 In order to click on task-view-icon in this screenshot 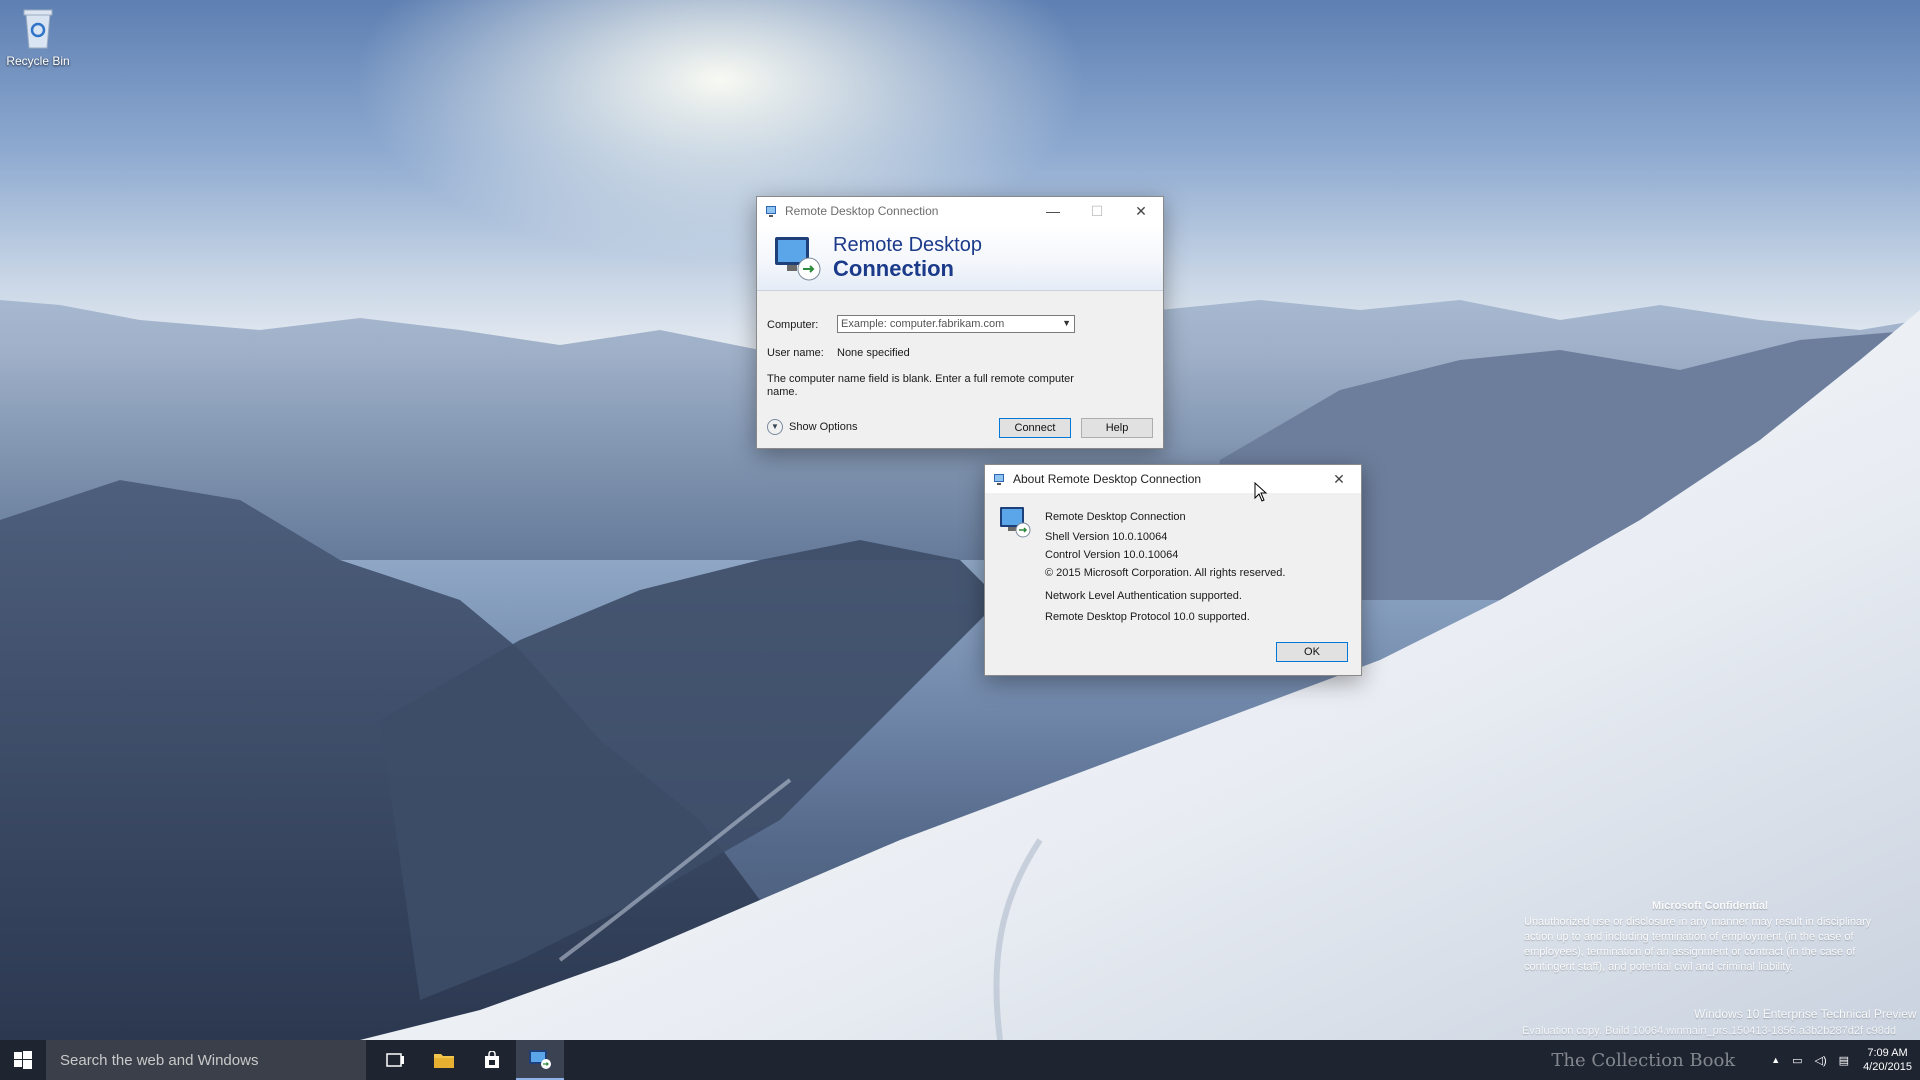, I will do `click(395, 1060)`.